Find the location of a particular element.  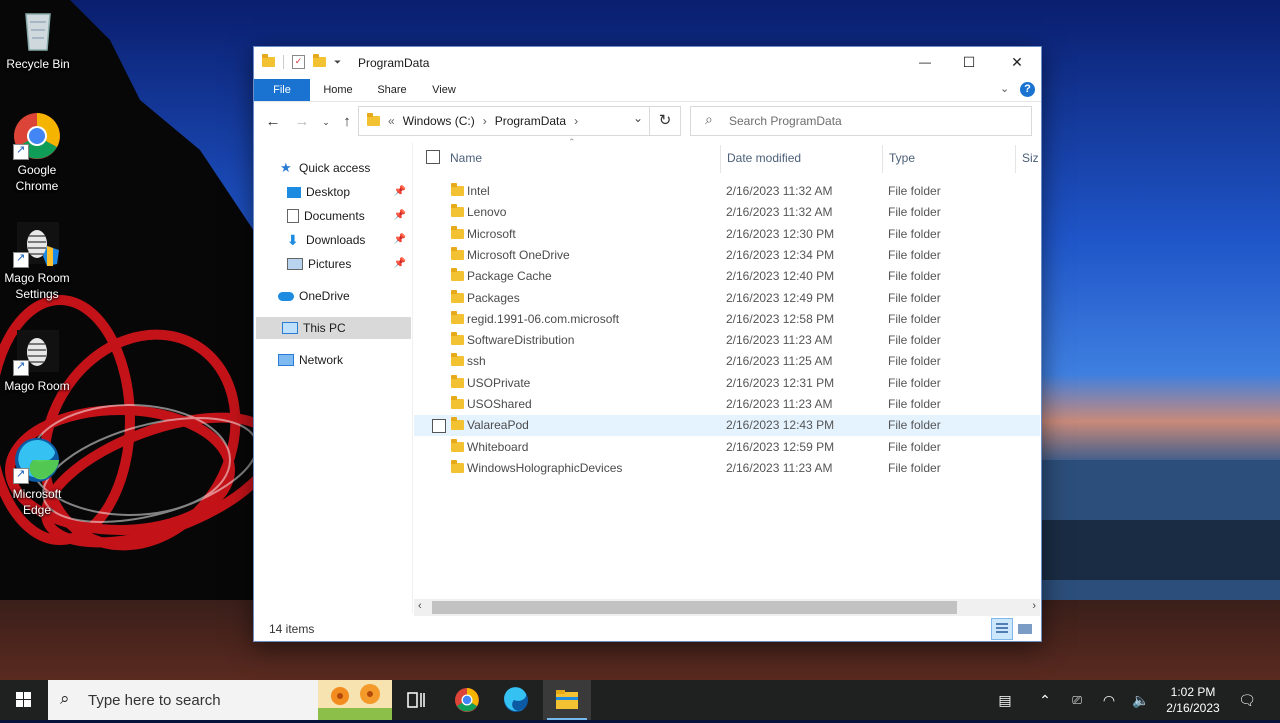

file-row: Whiteboard 2/16/2023 12:59 PM File folder is located at coordinates (727, 447).